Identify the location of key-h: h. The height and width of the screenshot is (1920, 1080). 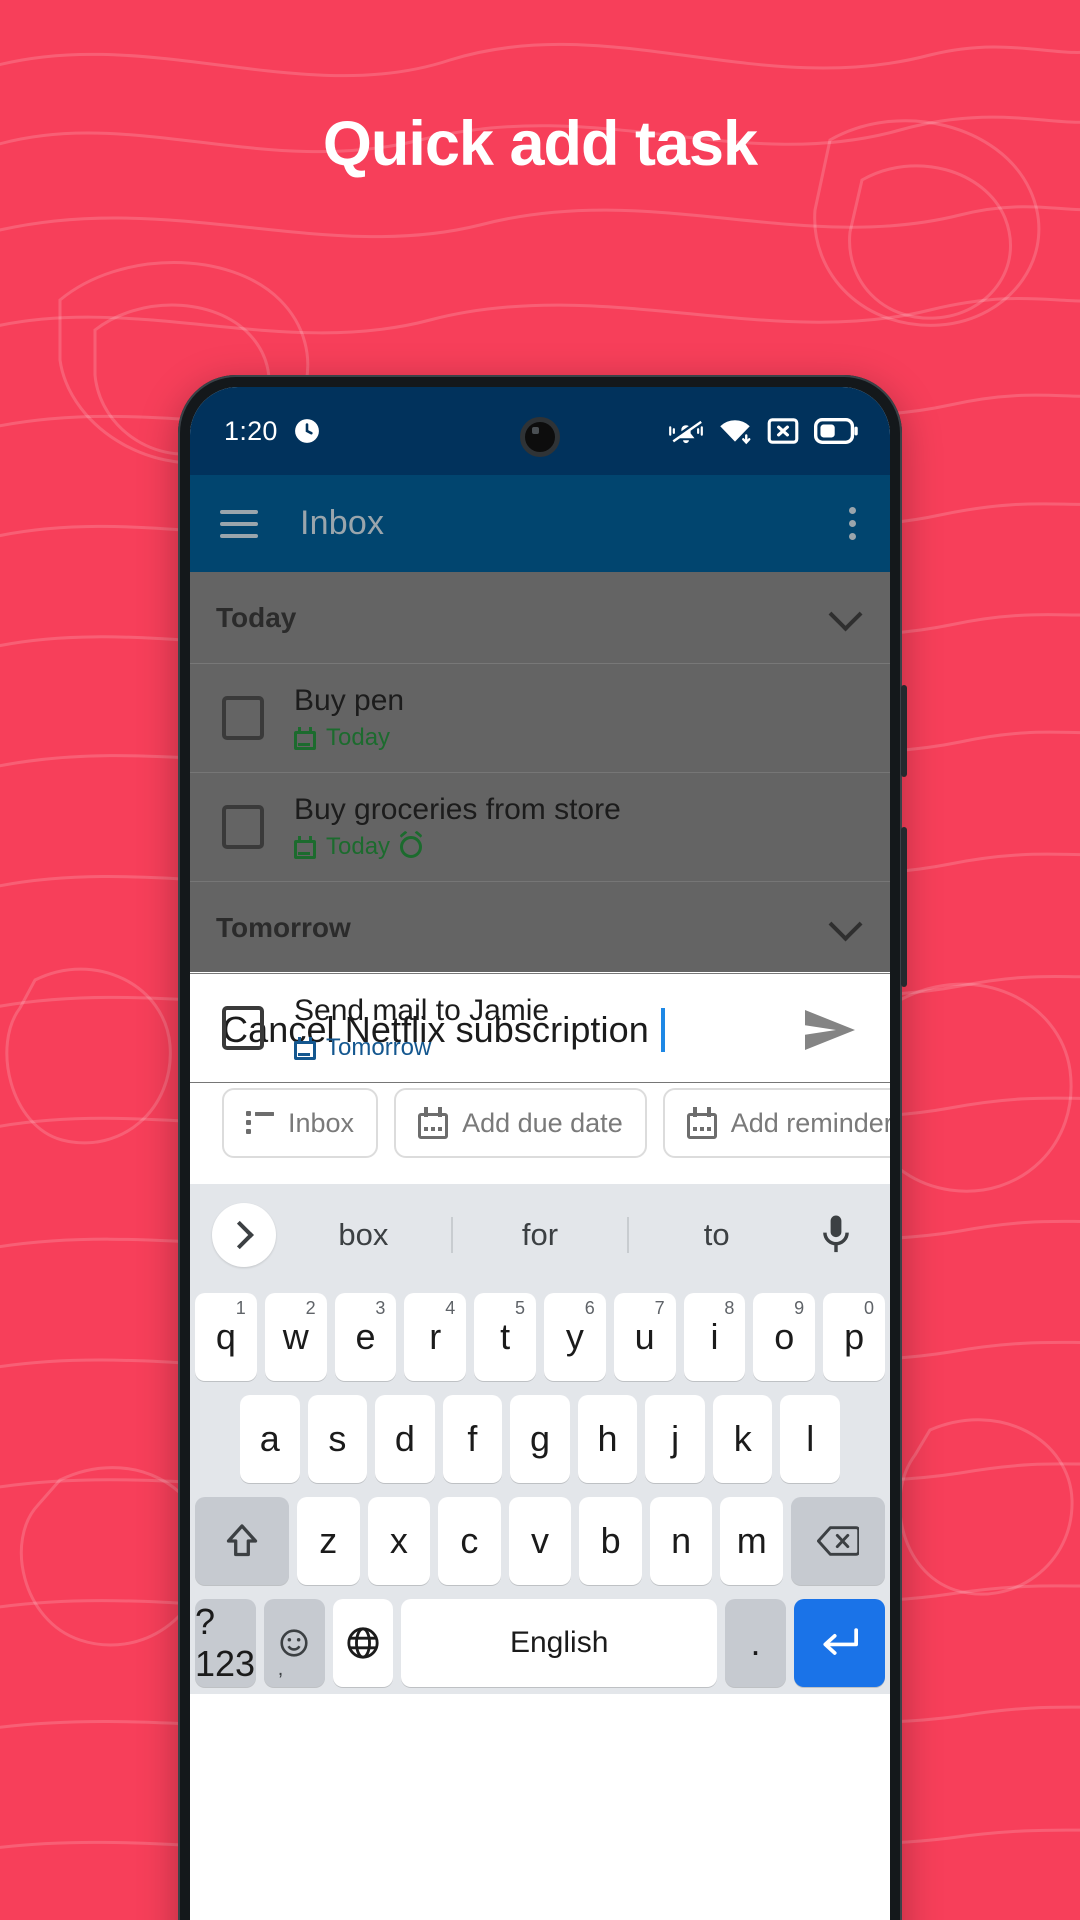
(607, 1439).